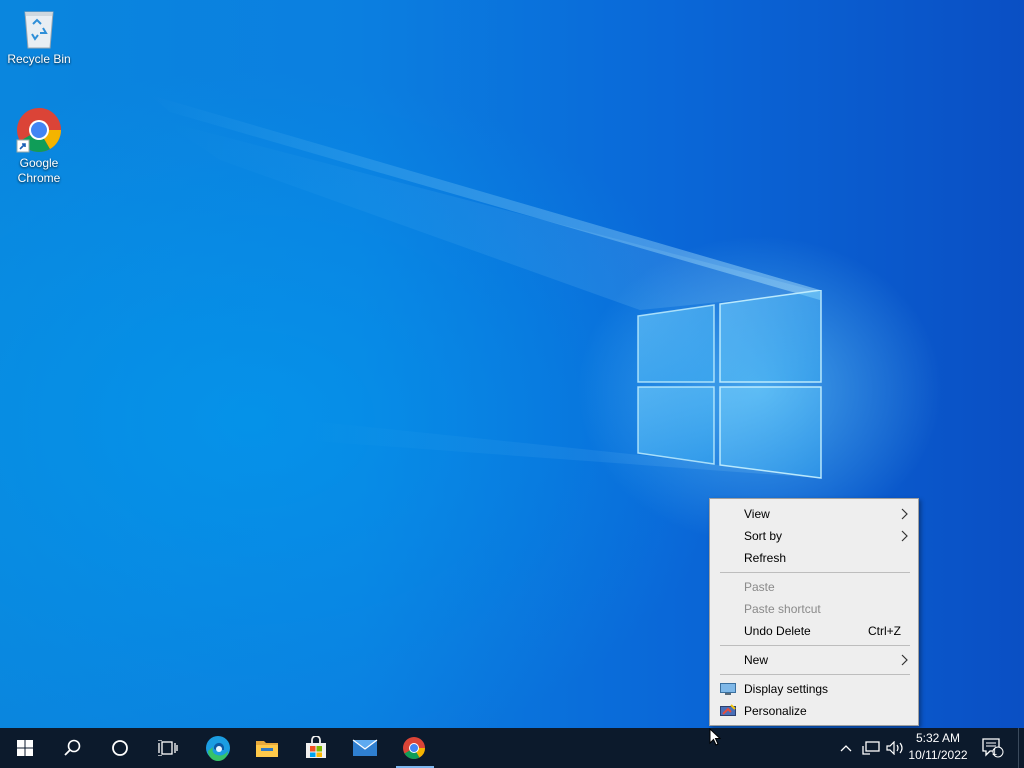 The height and width of the screenshot is (768, 1024). I want to click on desktop-icon-recycle-bin: Recycle Bin, so click(39, 36).